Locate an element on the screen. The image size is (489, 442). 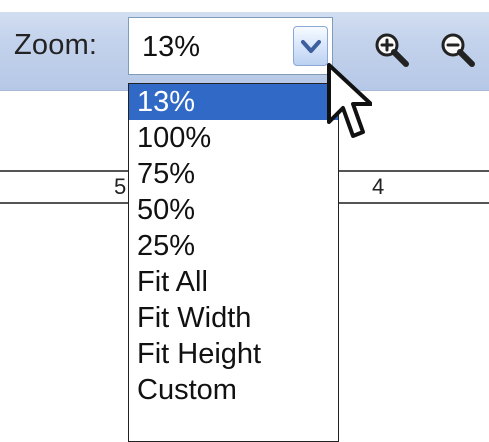
zoom-option-100-percent: 100% is located at coordinates (233, 138).